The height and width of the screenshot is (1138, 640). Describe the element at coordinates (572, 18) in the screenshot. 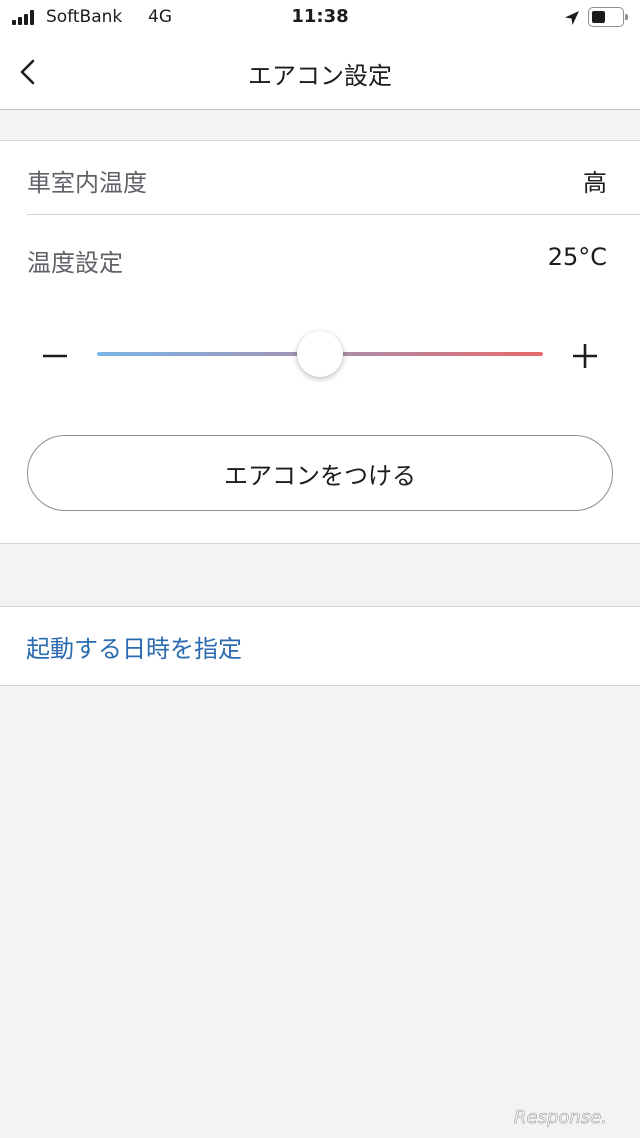

I see `location-arrow-icon` at that location.